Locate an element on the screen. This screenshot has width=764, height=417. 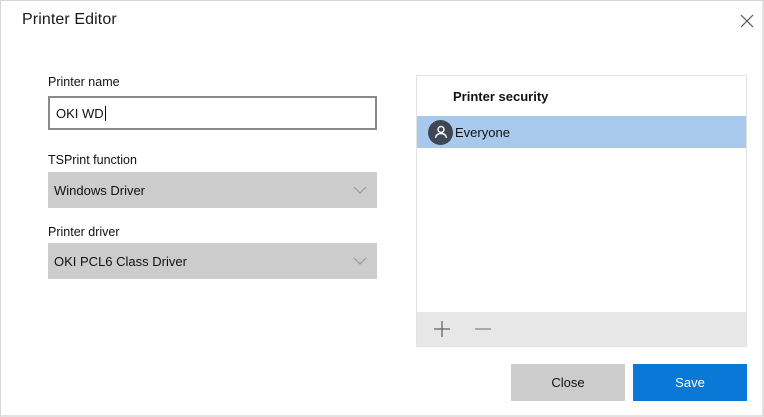
security-list-item-label: Everyone is located at coordinates (482, 132).